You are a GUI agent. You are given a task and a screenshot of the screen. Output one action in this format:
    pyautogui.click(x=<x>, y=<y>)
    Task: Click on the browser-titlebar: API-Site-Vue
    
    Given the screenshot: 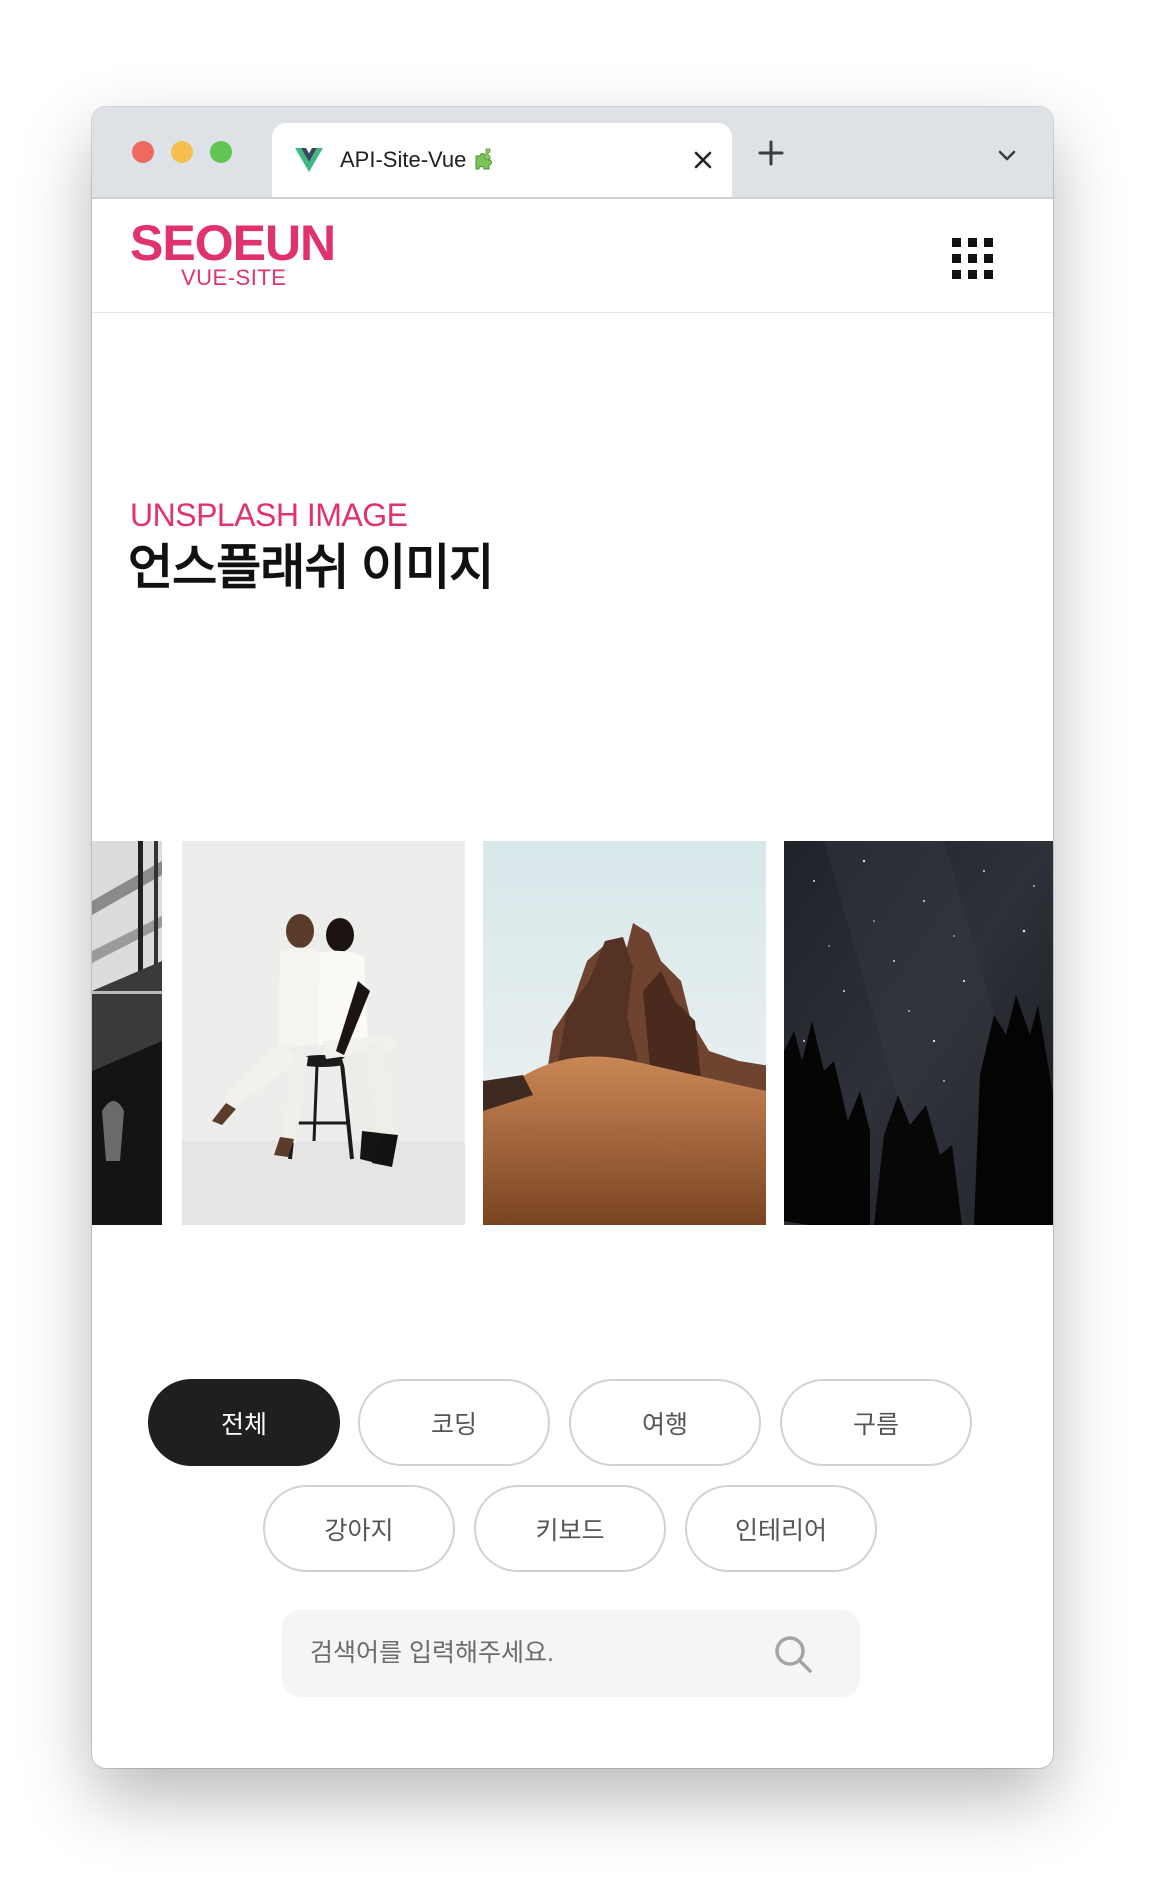 What is the action you would take?
    pyautogui.click(x=572, y=152)
    